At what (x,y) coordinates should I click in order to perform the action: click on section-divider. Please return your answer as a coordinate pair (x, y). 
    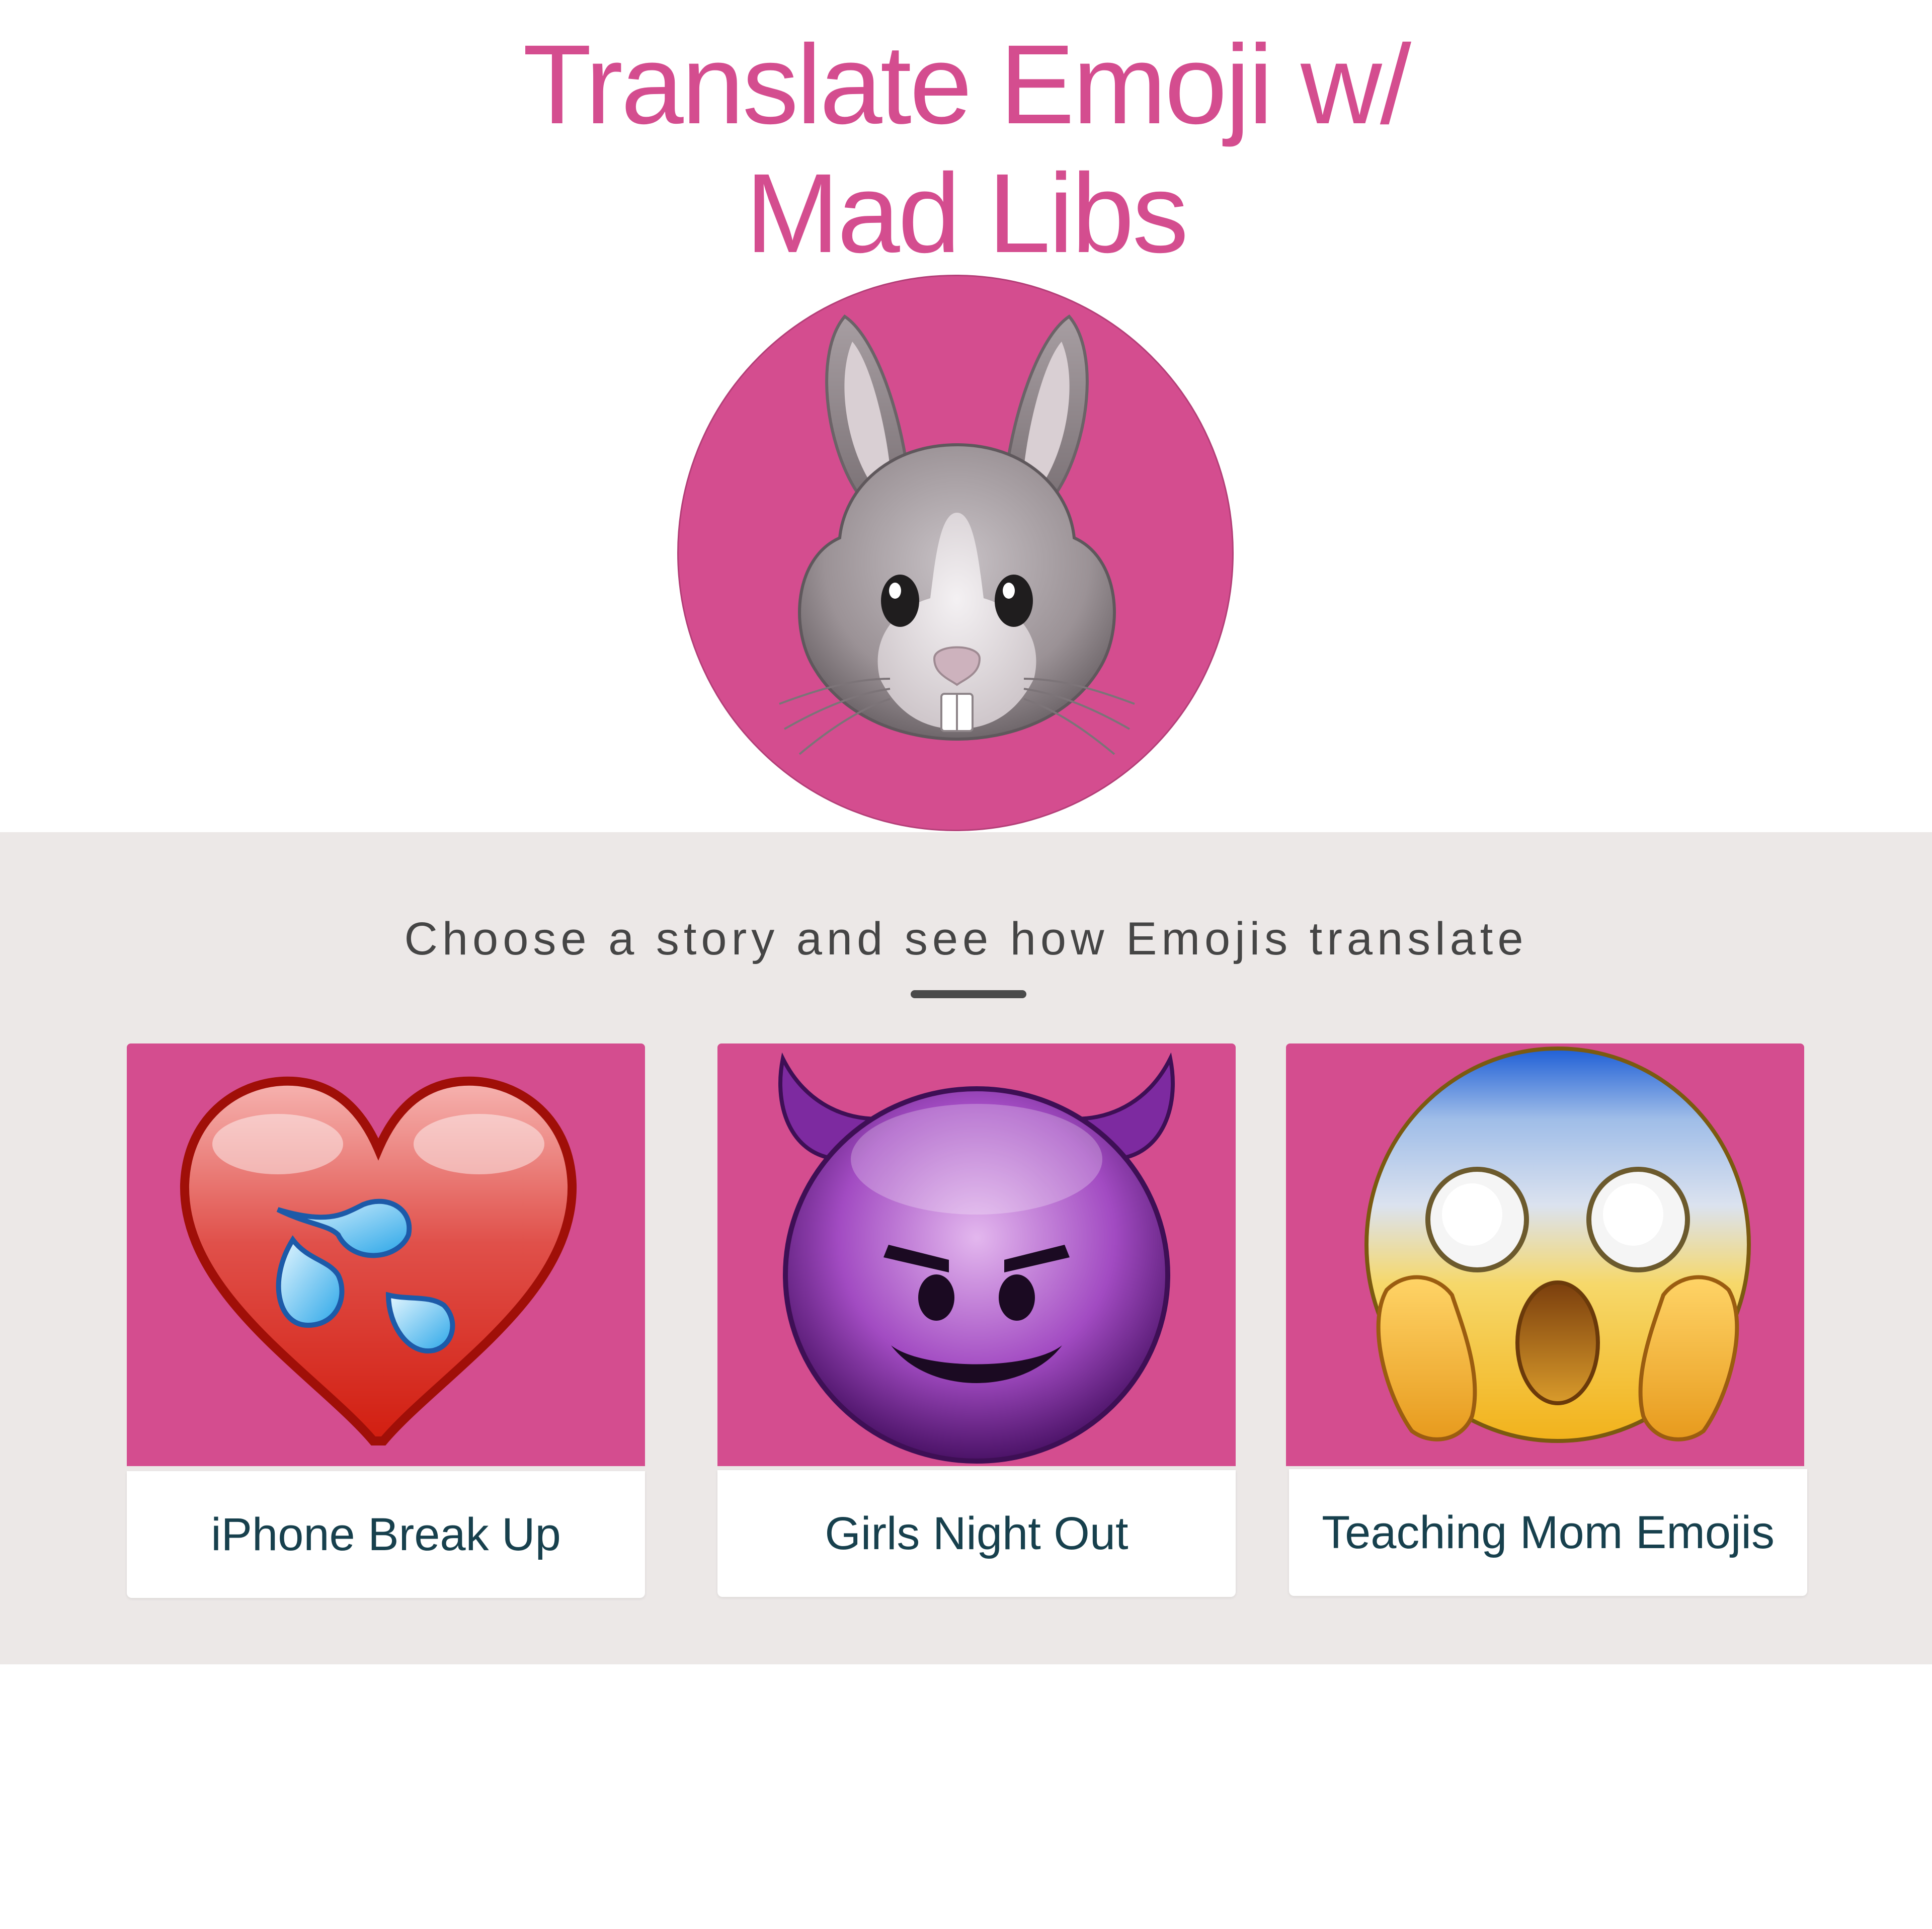
    Looking at the image, I should click on (969, 994).